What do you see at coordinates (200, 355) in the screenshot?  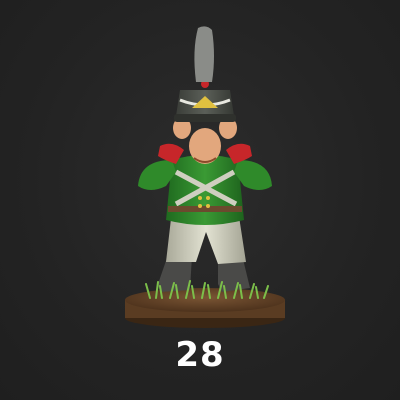 I see `figure-number: 28` at bounding box center [200, 355].